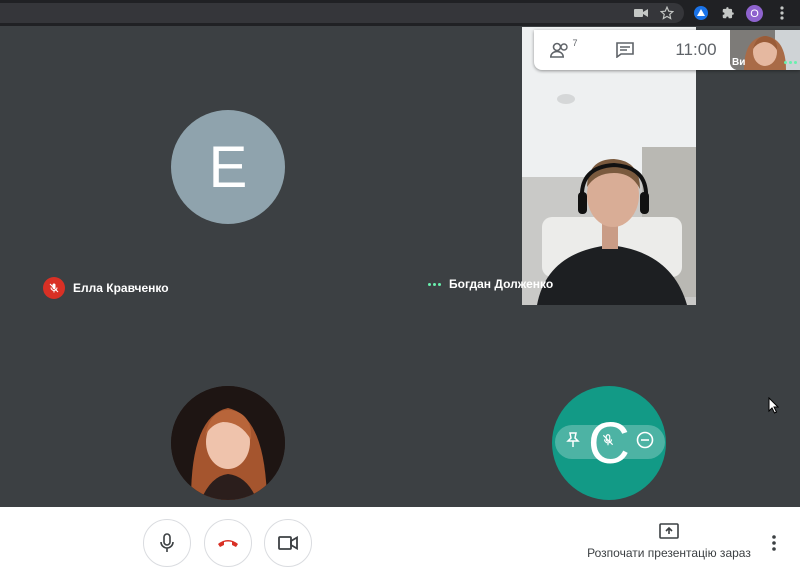 This screenshot has height=578, width=800. What do you see at coordinates (342, 13) in the screenshot?
I see `address-bar` at bounding box center [342, 13].